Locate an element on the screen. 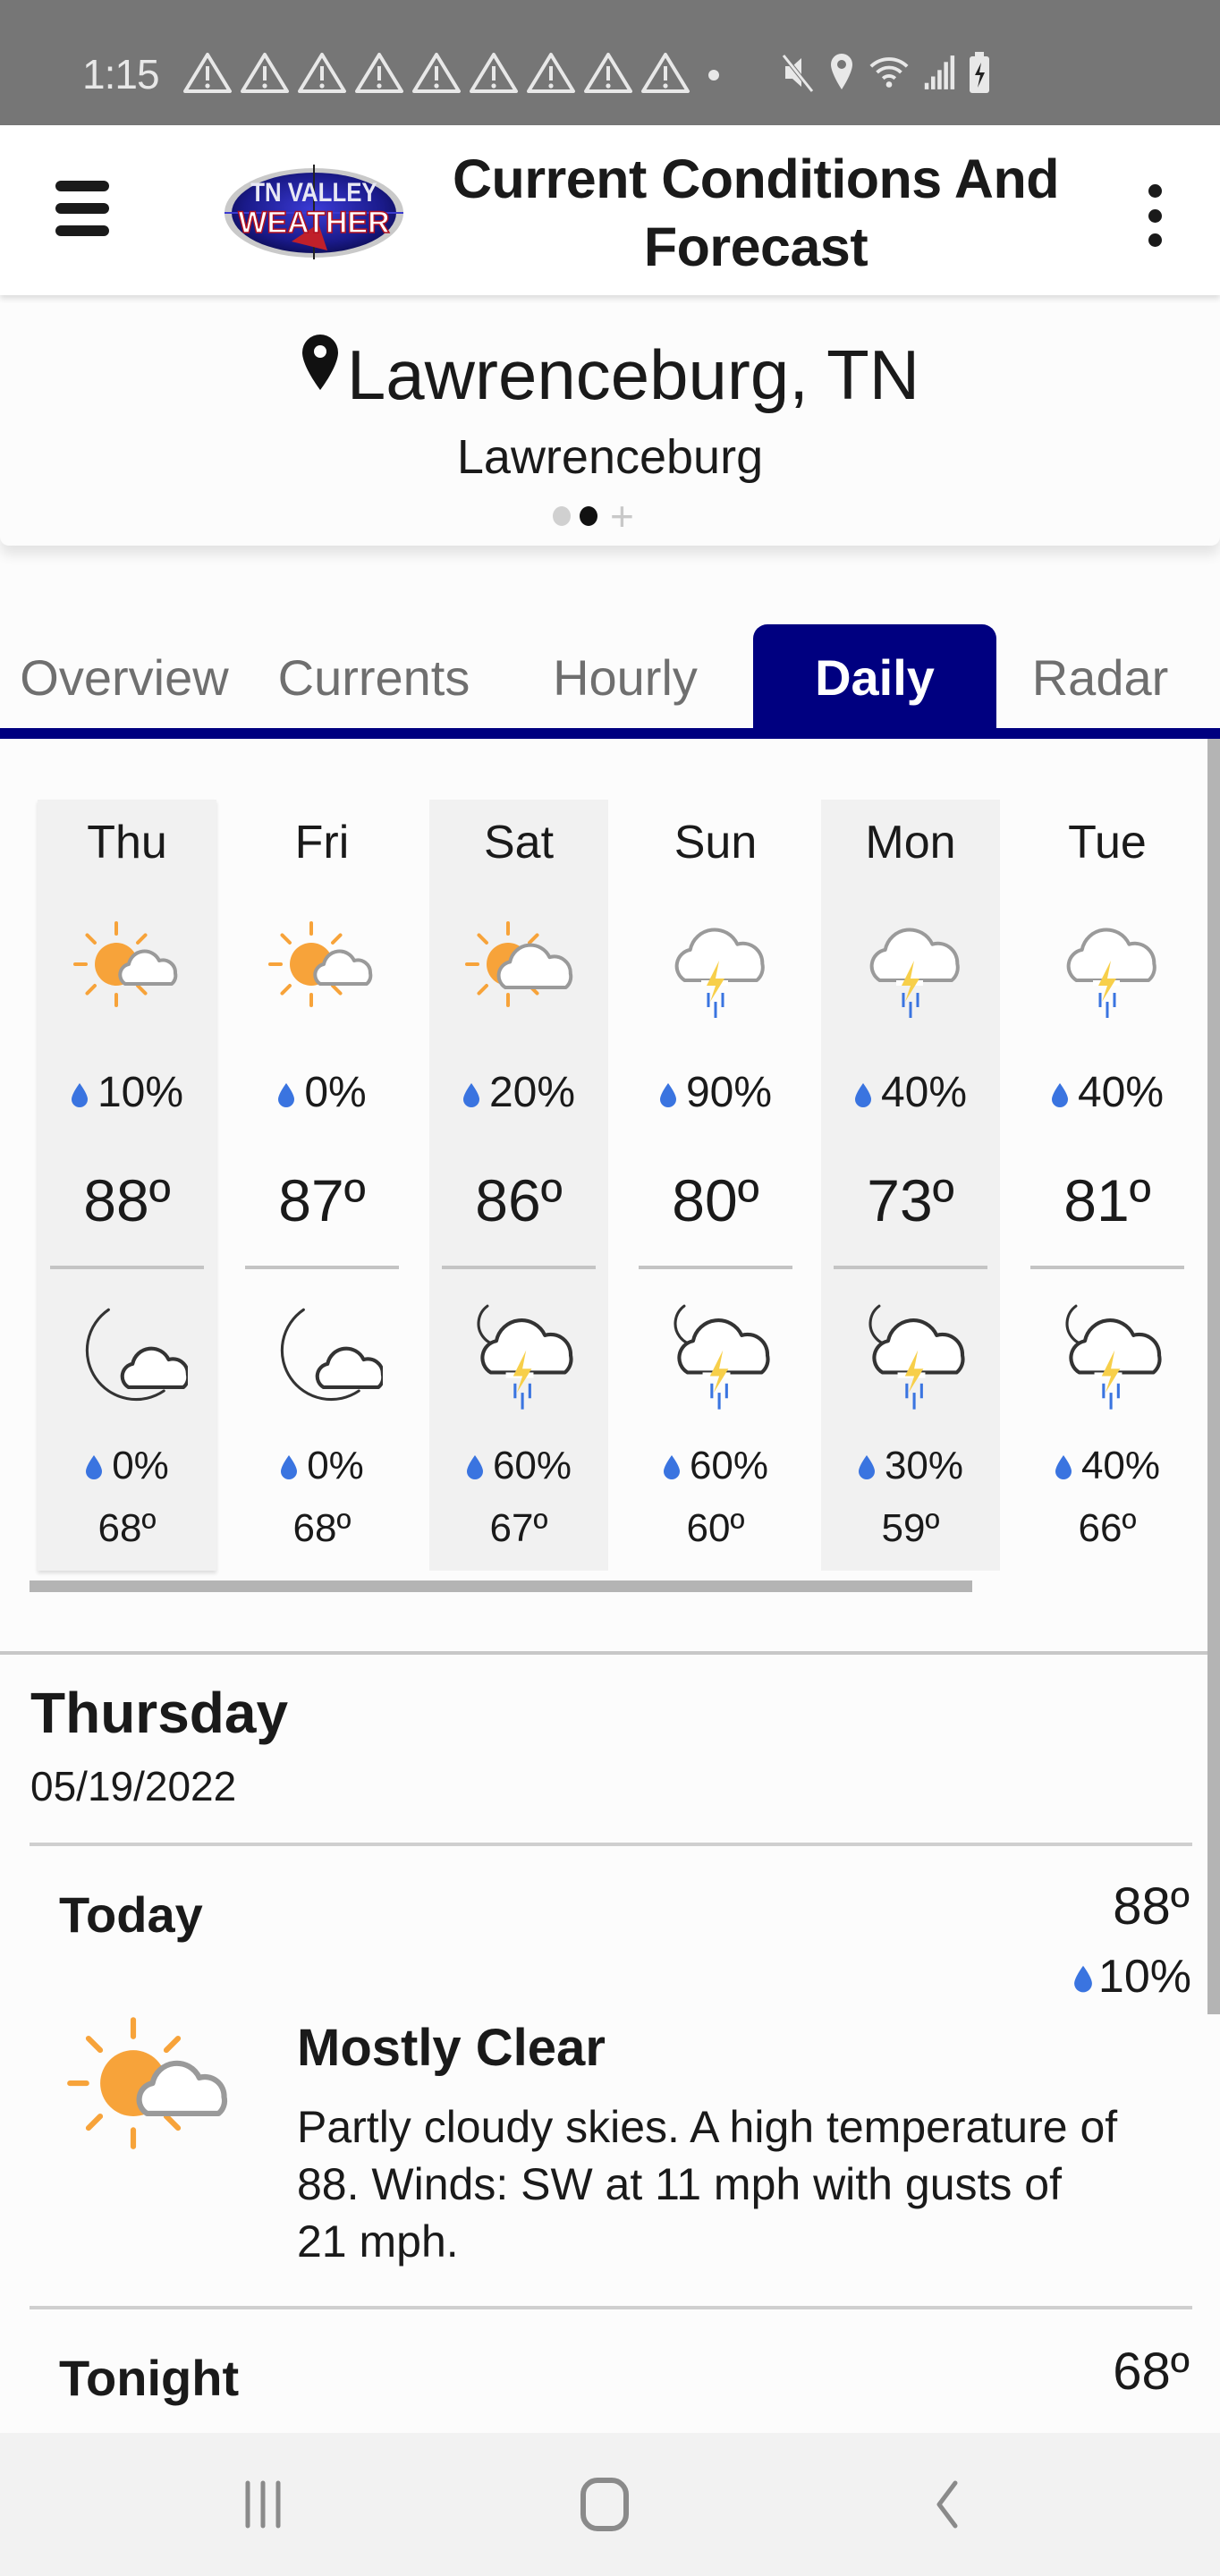 The image size is (1220, 2576). day-precip: 90% is located at coordinates (715, 1092).